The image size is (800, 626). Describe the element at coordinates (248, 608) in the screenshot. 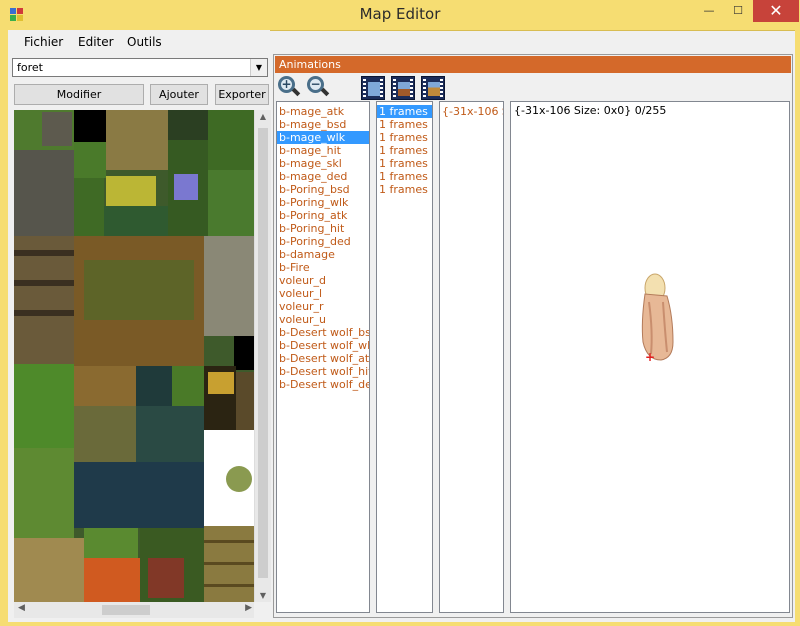

I see `scroll-right-icon: ▶` at that location.